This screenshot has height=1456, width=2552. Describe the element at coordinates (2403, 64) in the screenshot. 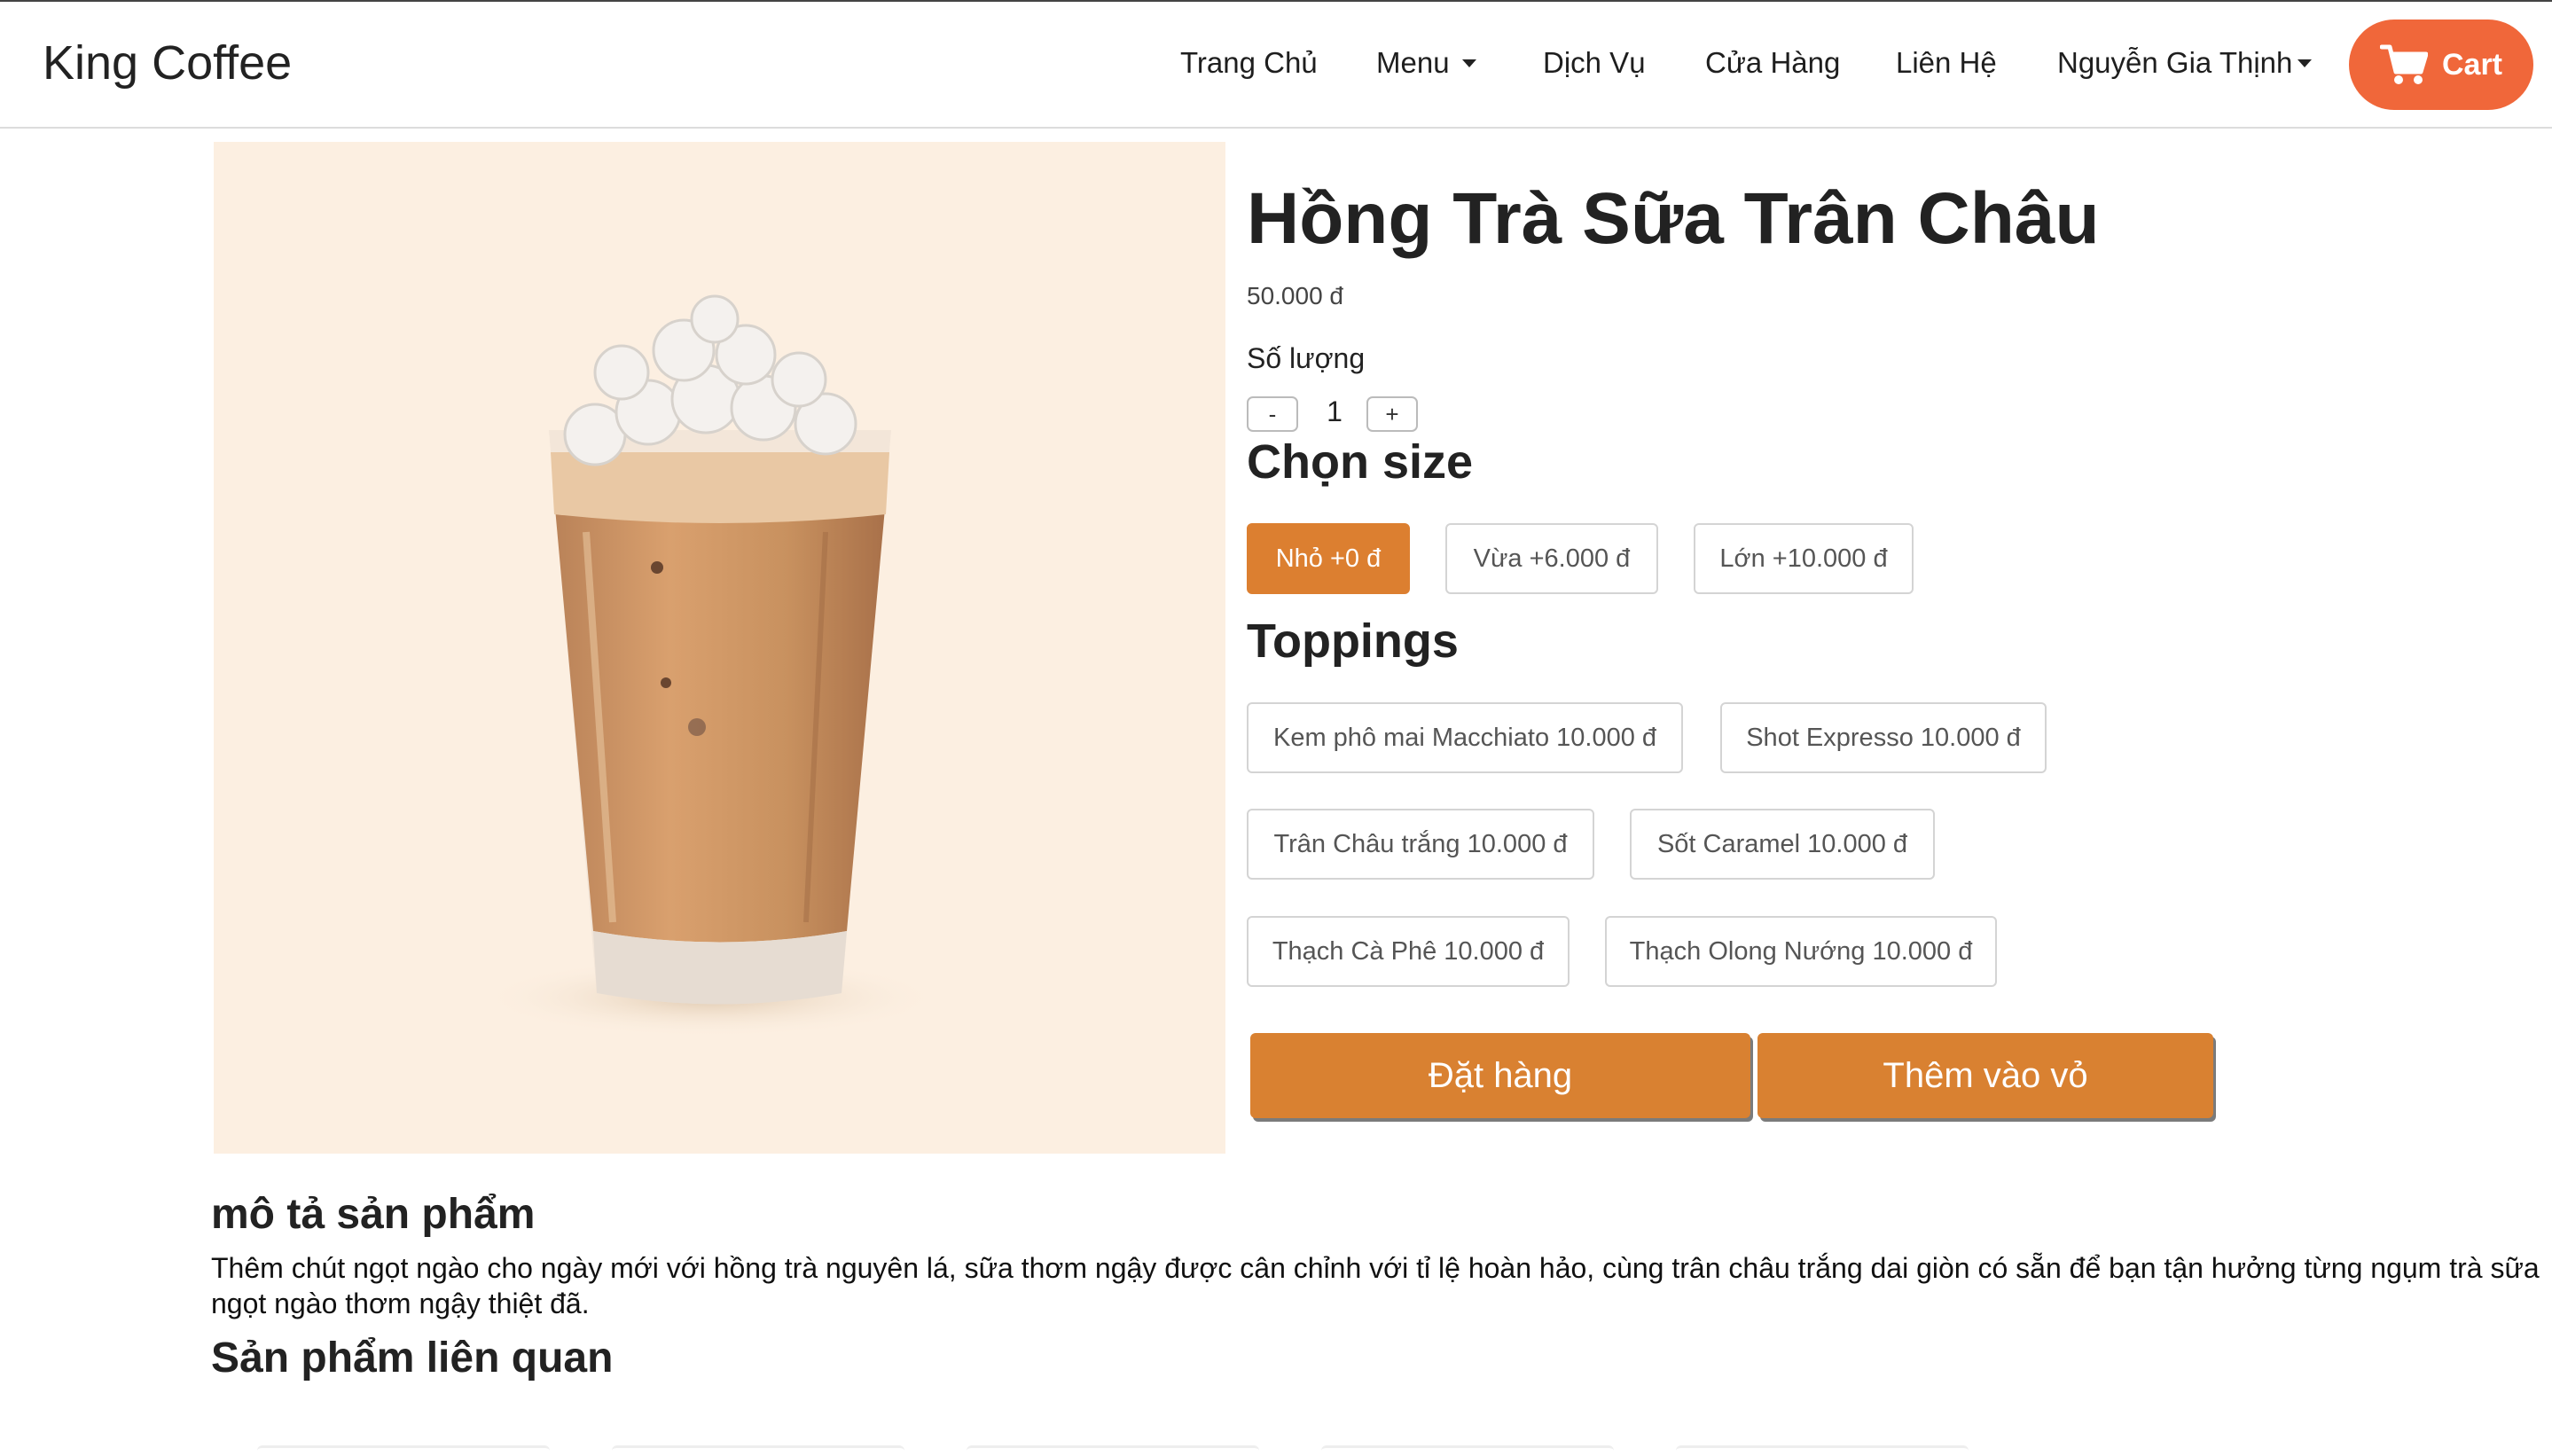

I see `shopping-cart-icon` at that location.